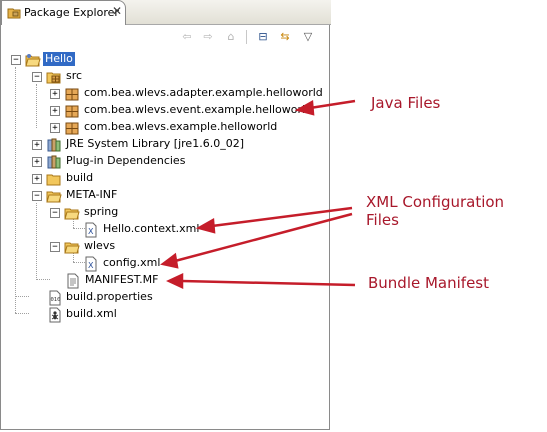  I want to click on tree-item-label: spring, so click(101, 212).